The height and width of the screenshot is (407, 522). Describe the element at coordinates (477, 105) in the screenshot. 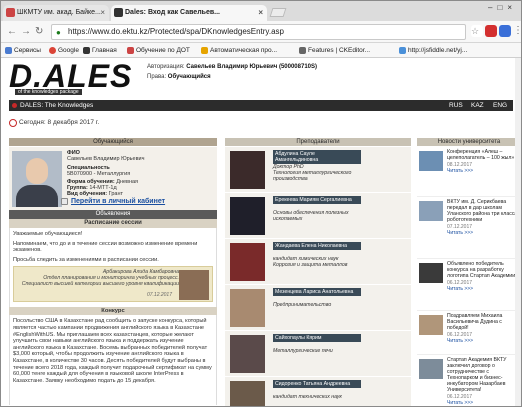

I see `lang-kaz: KAZ` at that location.